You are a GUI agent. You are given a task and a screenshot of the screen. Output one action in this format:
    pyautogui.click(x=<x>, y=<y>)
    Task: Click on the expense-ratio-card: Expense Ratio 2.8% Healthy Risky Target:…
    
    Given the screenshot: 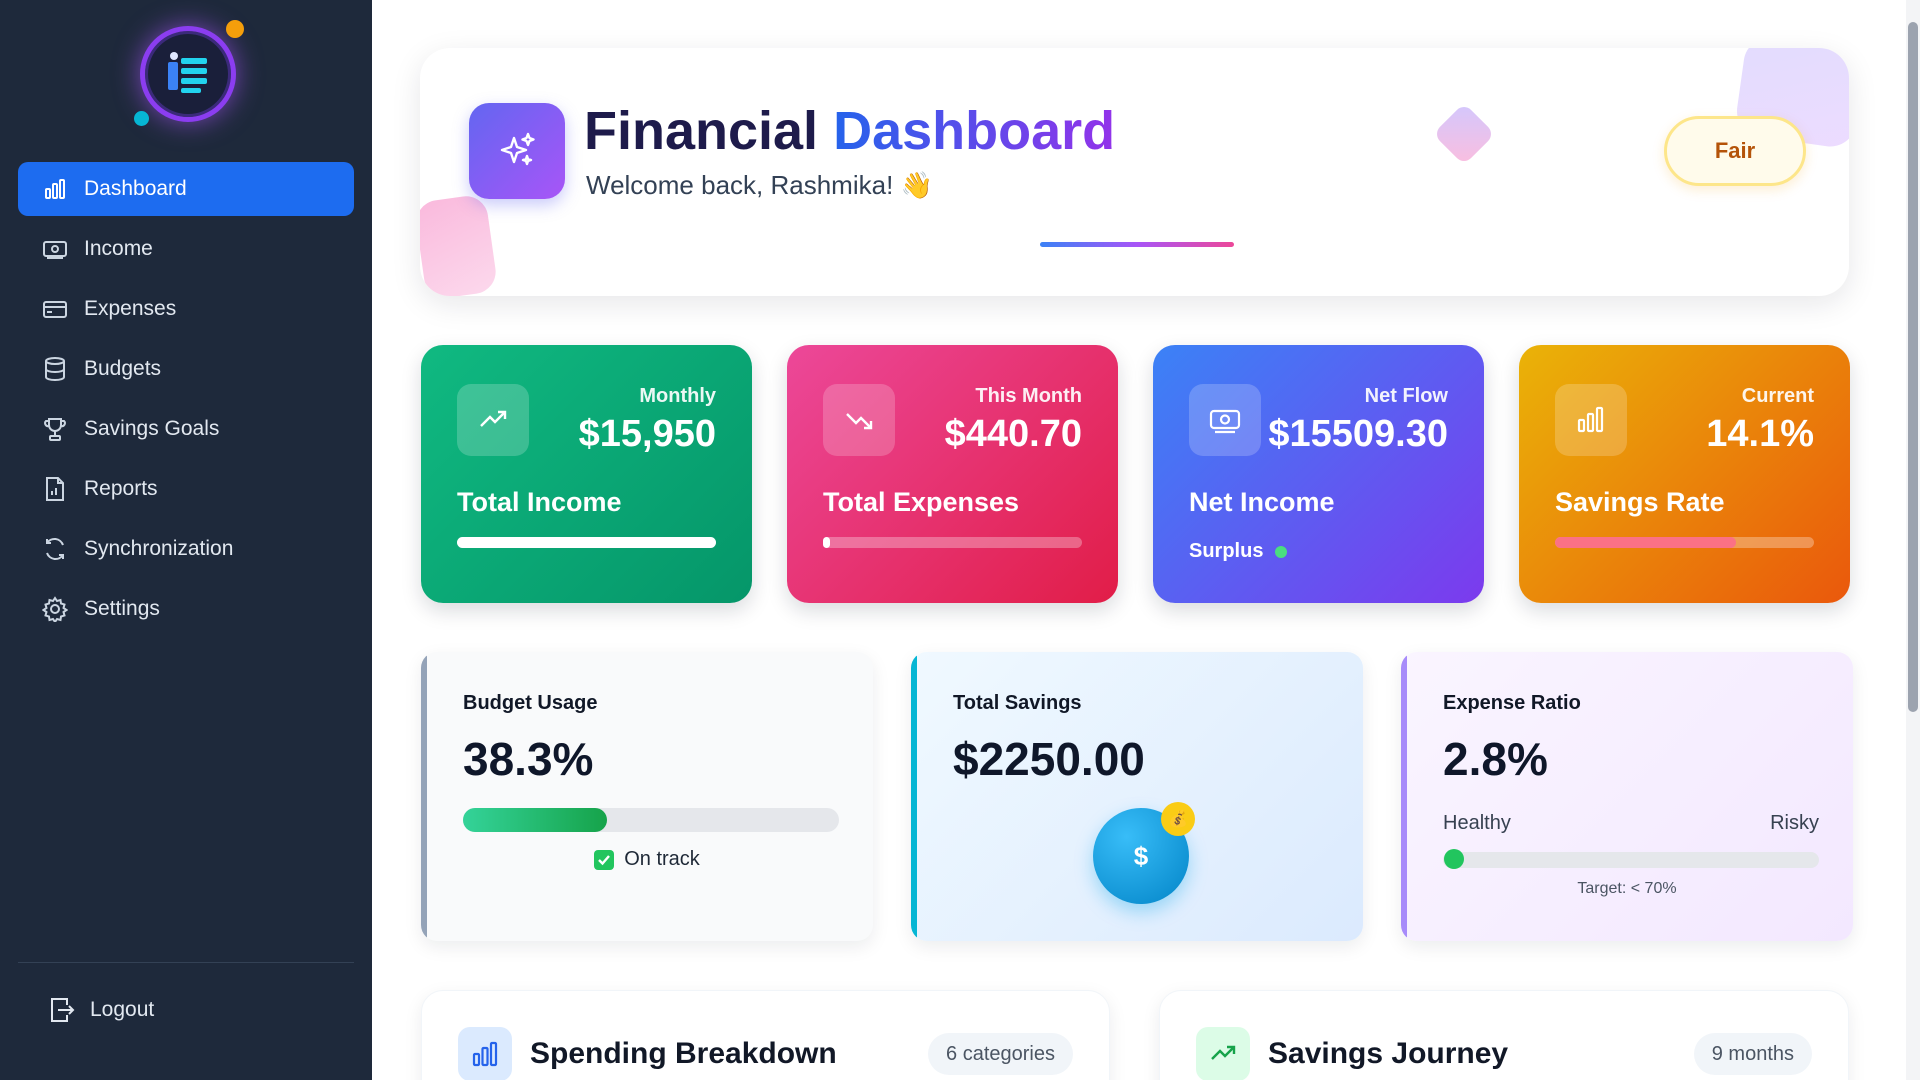 What is the action you would take?
    pyautogui.click(x=1627, y=796)
    